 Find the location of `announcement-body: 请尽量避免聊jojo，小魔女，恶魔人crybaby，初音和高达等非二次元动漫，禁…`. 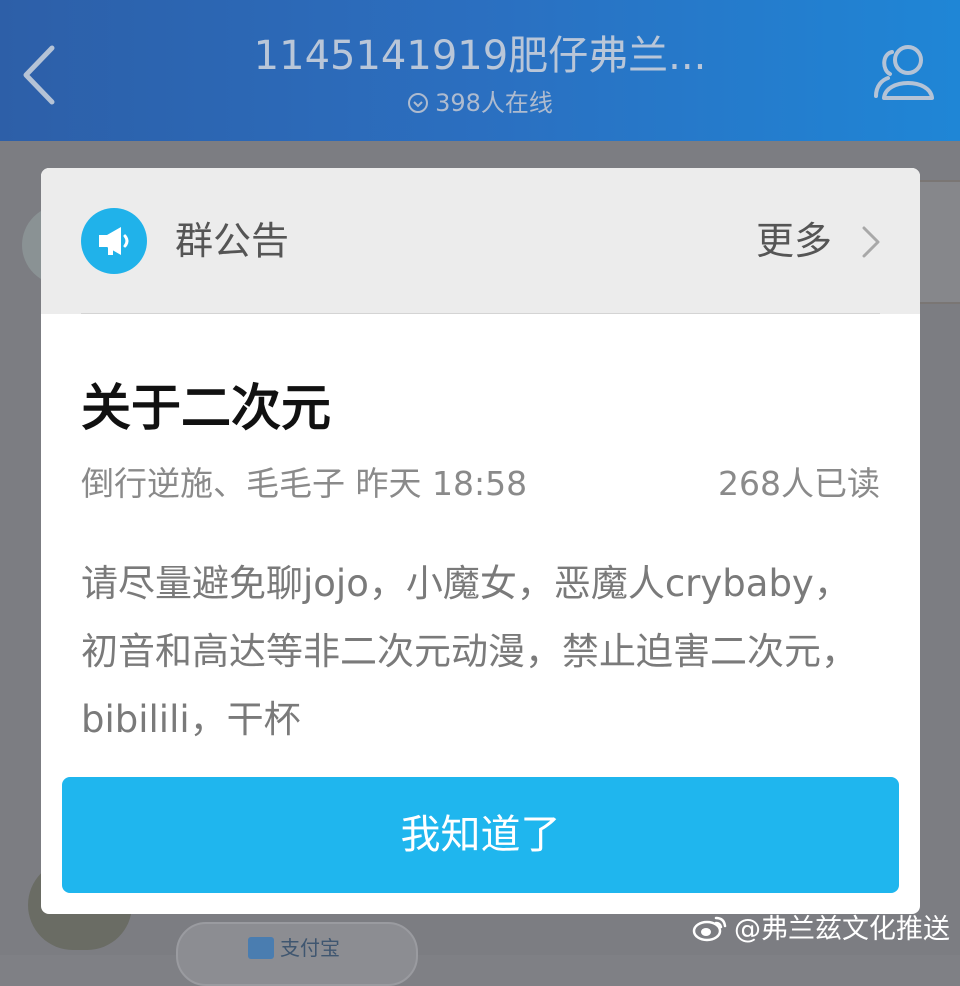

announcement-body: 请尽量避免聊jojo，小魔女，恶魔人crybaby，初音和高达等非二次元动漫，禁… is located at coordinates (469, 651).